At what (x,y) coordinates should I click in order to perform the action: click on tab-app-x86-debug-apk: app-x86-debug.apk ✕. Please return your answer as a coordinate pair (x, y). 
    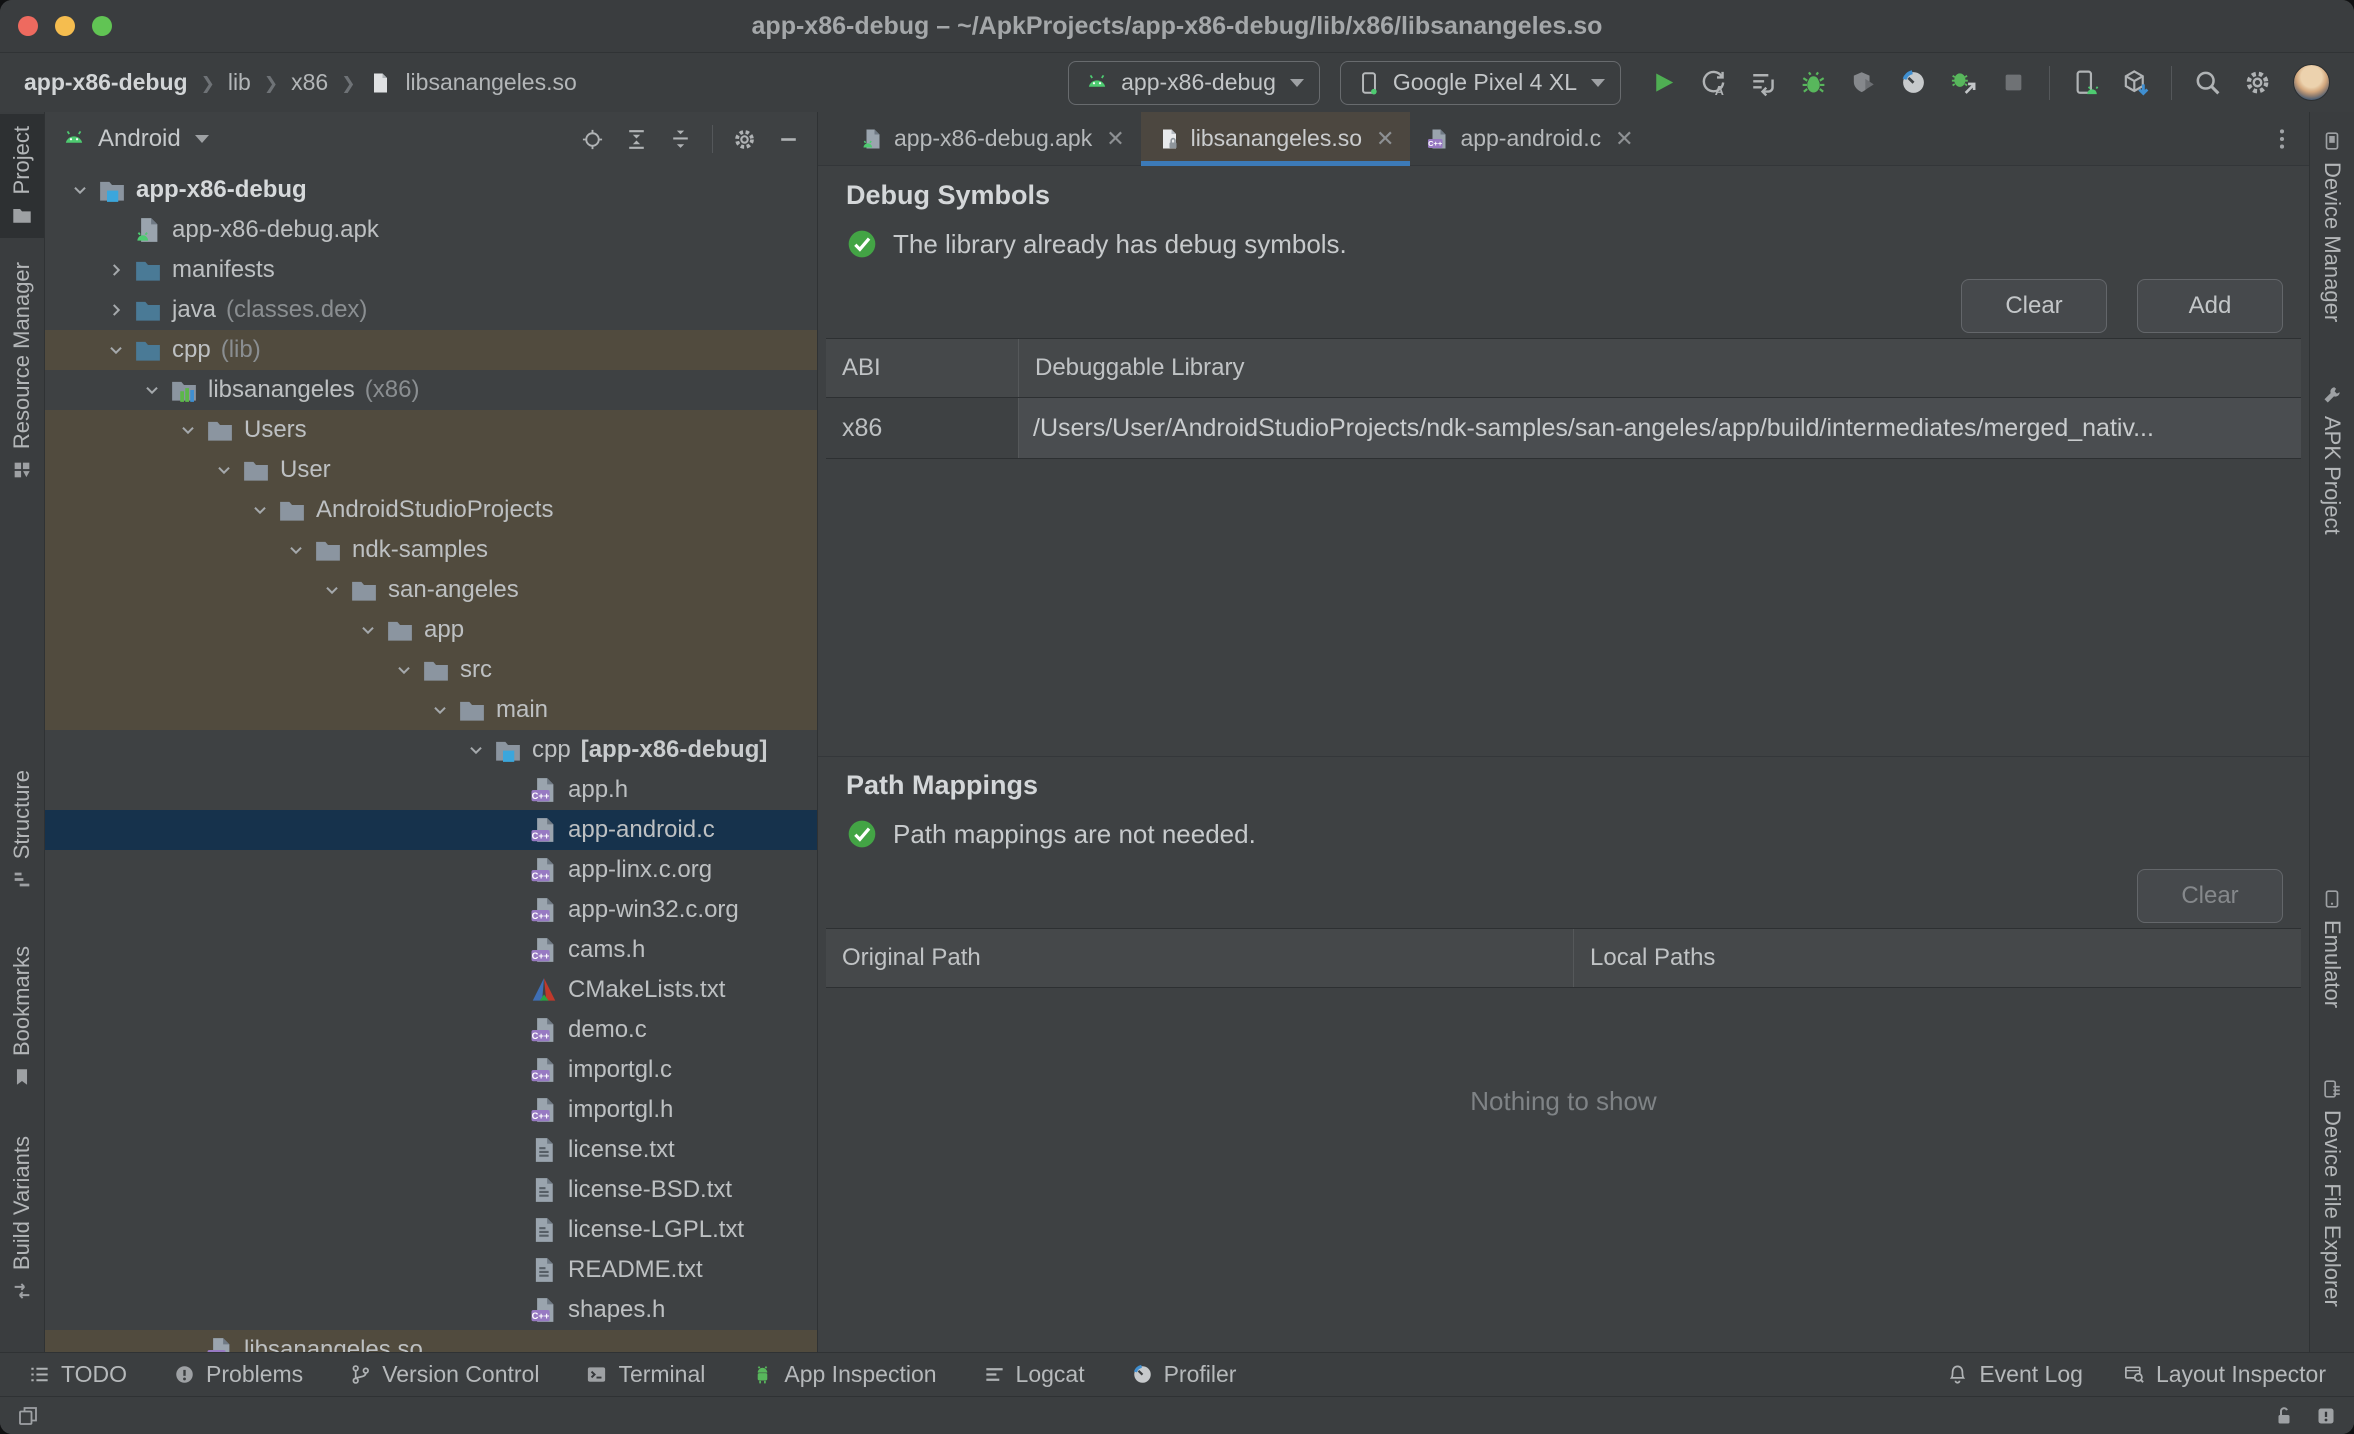
    Looking at the image, I should click on (992, 138).